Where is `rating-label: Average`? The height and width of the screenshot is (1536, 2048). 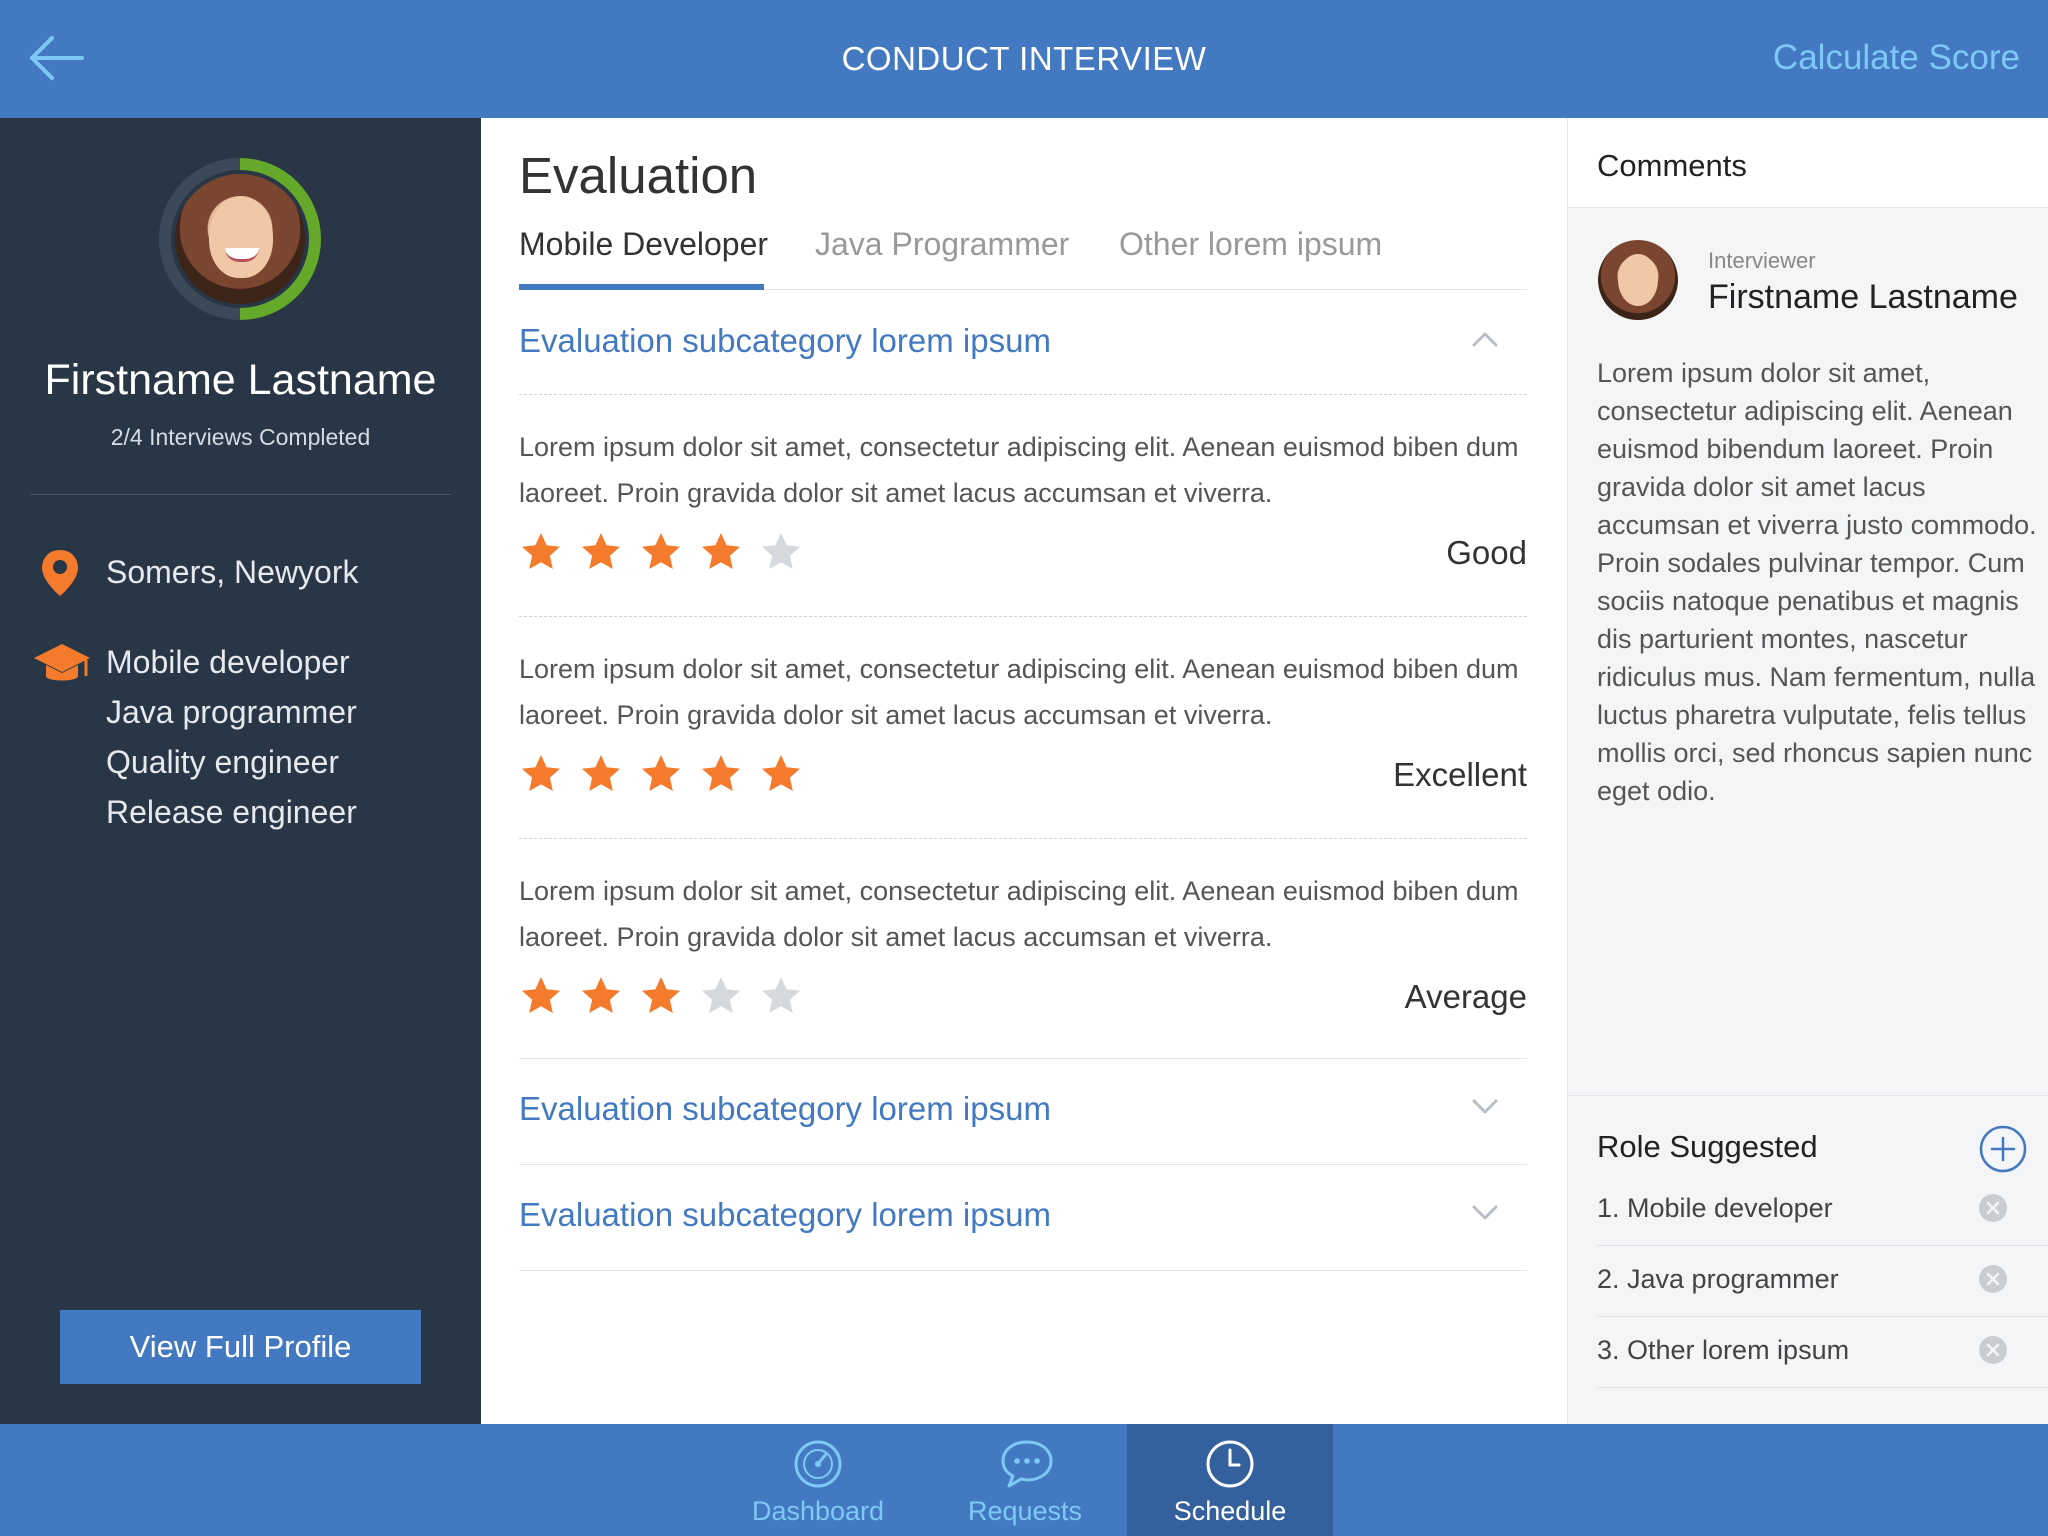
rating-label: Average is located at coordinates (1465, 996).